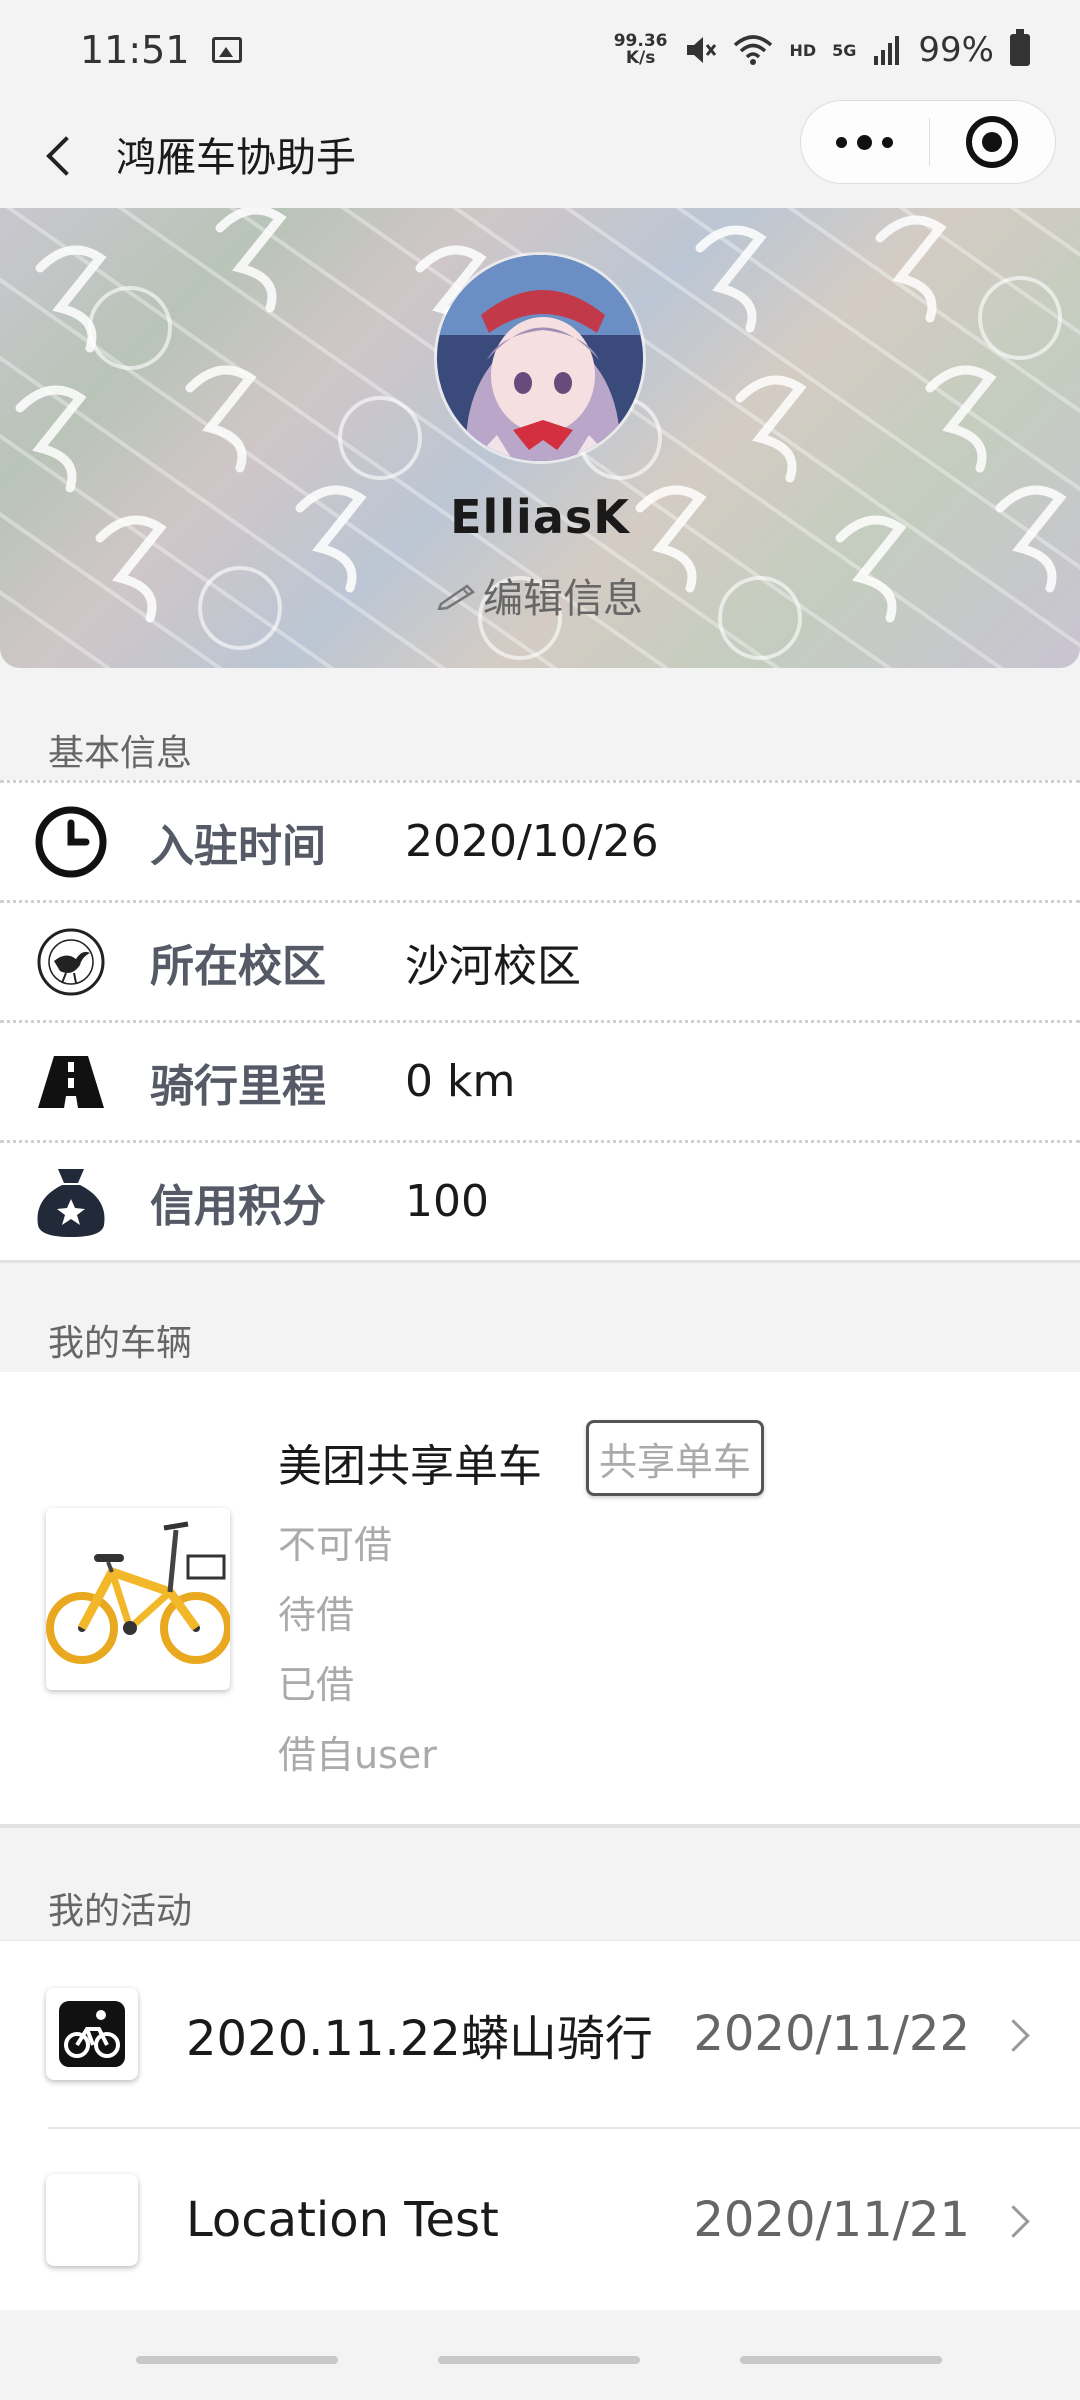 This screenshot has height=2400, width=1080. I want to click on miniapp-capsule, so click(928, 142).